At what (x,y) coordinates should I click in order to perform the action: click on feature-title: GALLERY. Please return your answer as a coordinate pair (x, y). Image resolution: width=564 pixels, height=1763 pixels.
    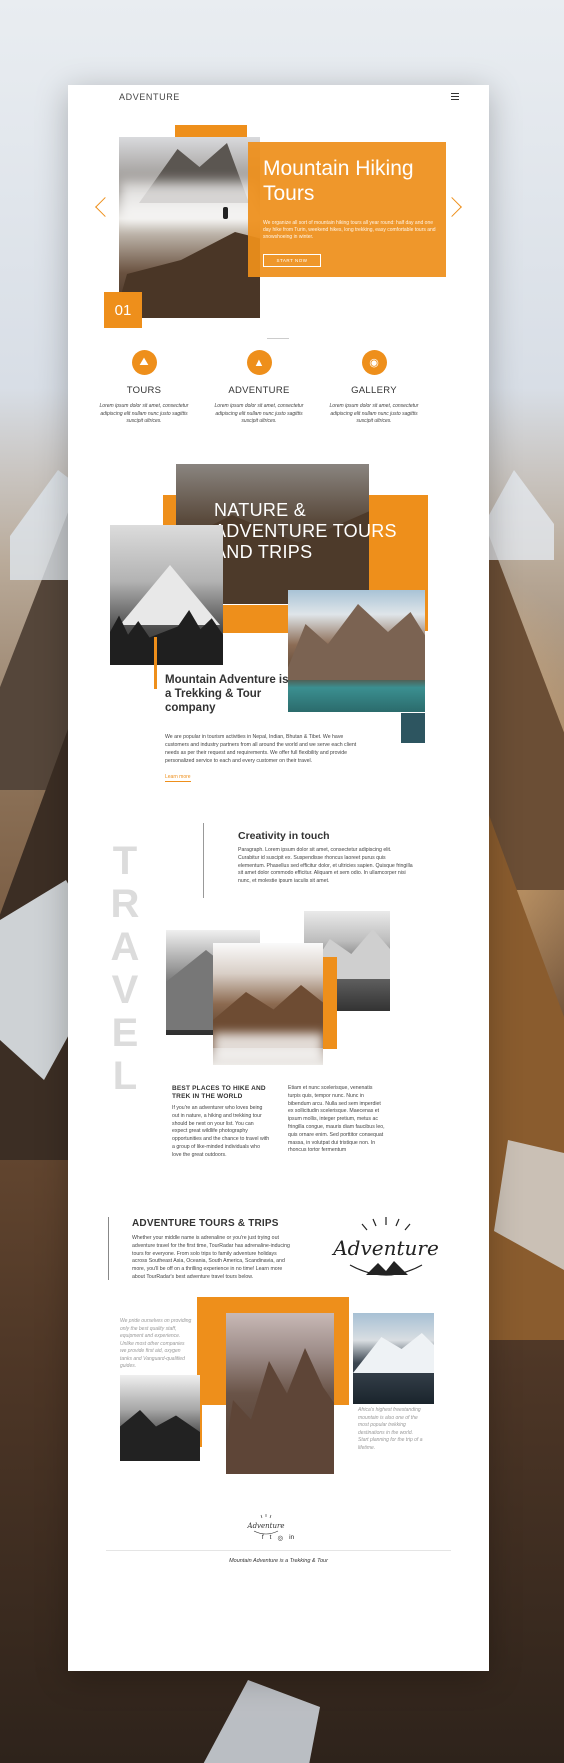
    Looking at the image, I should click on (374, 390).